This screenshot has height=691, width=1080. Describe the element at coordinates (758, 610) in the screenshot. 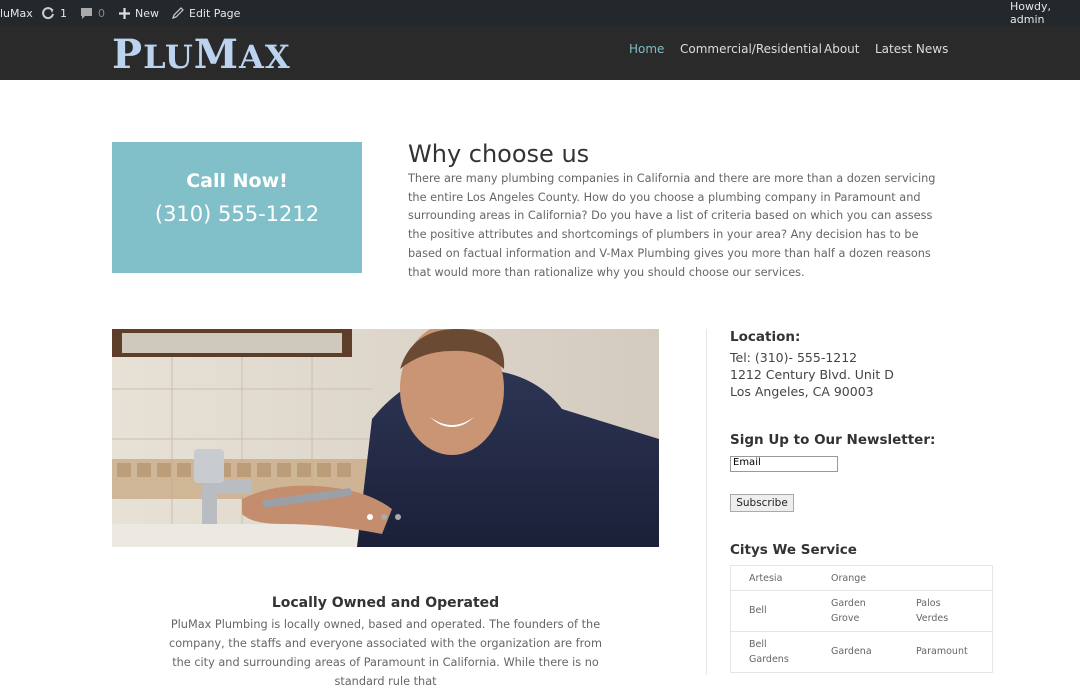

I see `city-cell: Bell` at that location.